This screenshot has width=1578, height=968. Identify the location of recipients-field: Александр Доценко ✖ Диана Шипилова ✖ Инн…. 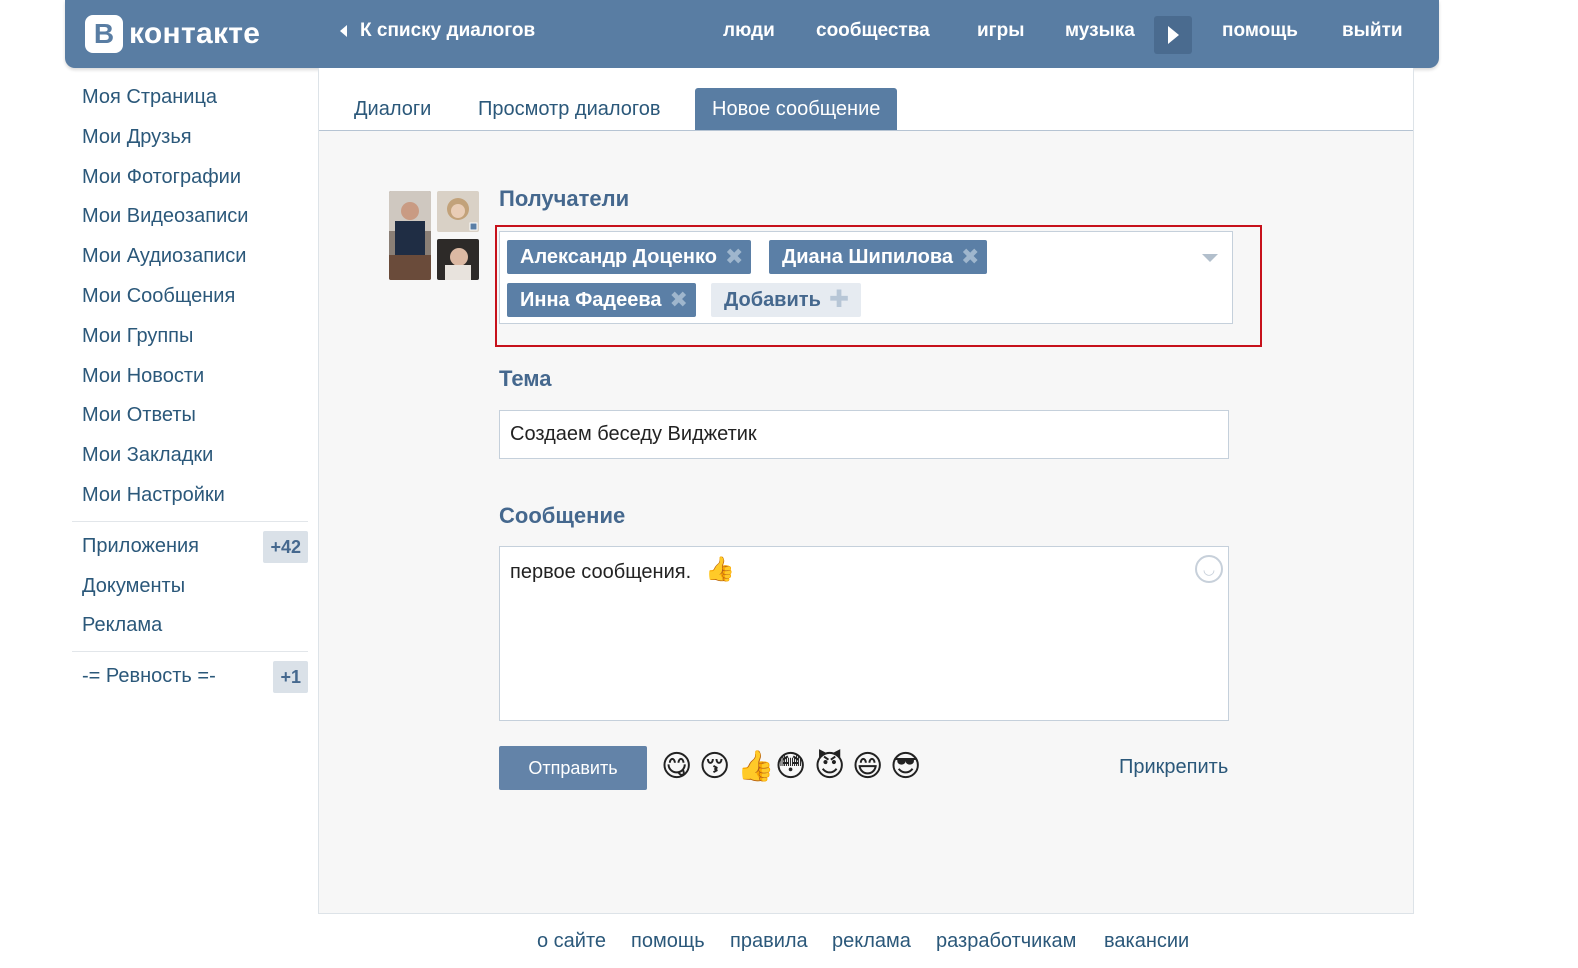
(866, 277).